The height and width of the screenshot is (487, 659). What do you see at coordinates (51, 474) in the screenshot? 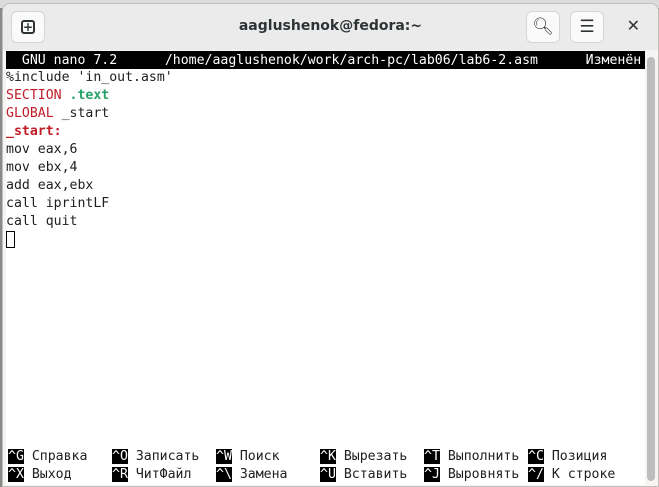
I see `shortcut-label: Выход` at bounding box center [51, 474].